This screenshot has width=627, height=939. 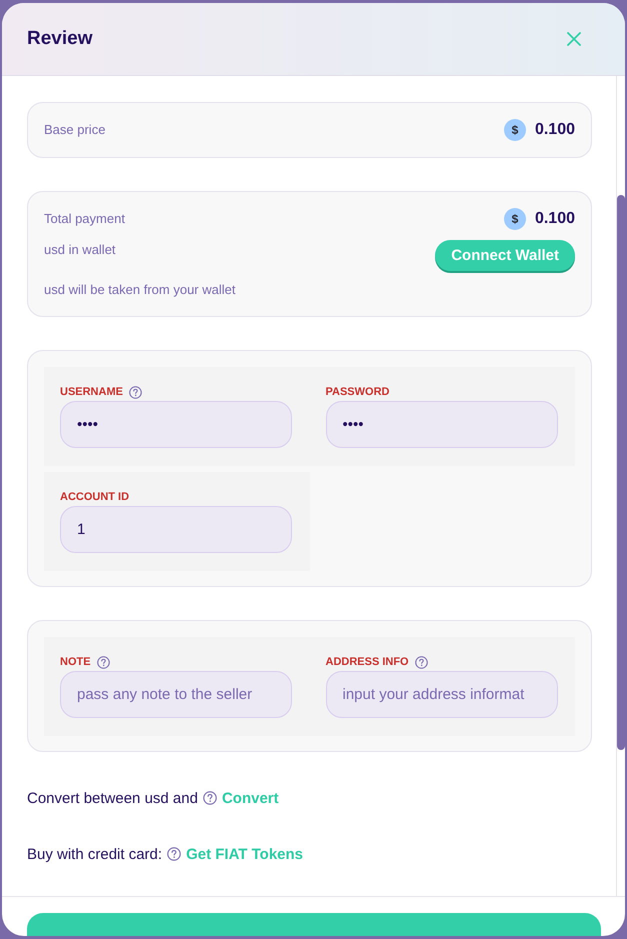 I want to click on field-label: NOTE, so click(x=75, y=662).